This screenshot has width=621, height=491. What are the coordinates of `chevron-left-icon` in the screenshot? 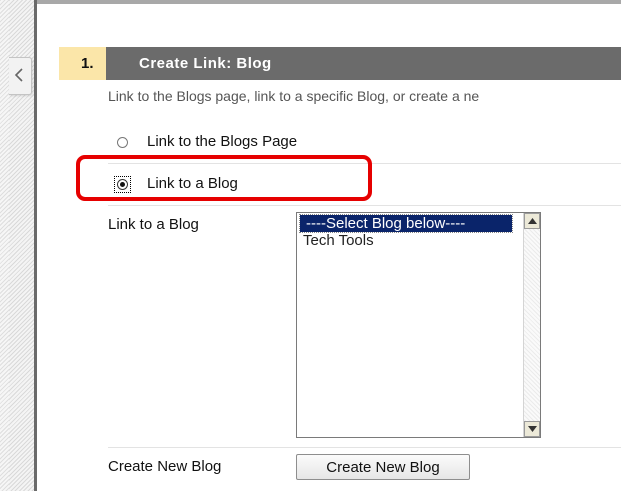 It's located at (18, 75).